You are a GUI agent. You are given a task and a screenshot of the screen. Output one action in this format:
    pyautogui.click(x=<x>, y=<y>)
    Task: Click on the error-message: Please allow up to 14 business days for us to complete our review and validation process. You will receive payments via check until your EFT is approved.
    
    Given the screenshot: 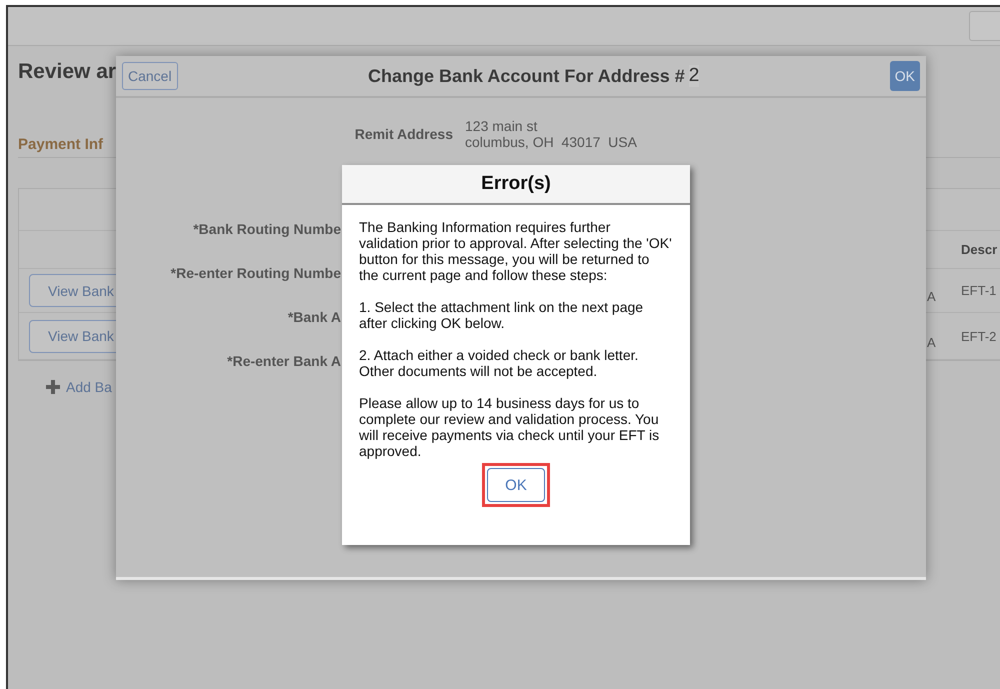 What is the action you would take?
    pyautogui.click(x=509, y=427)
    